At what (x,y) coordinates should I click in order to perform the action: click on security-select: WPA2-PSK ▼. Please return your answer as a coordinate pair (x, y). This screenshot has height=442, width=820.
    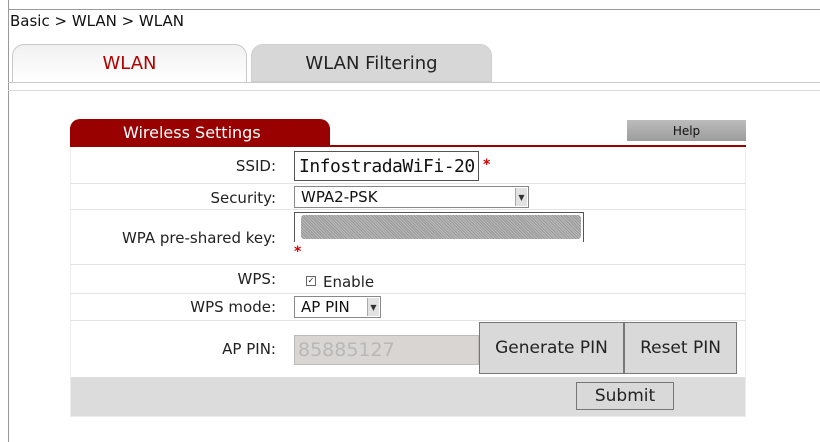
    Looking at the image, I should click on (411, 197).